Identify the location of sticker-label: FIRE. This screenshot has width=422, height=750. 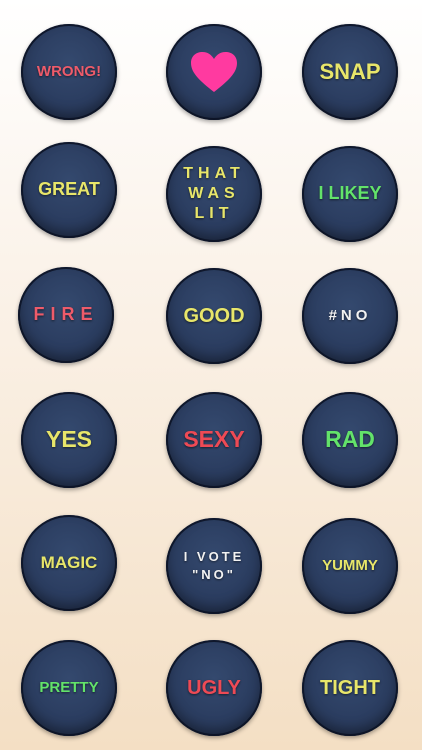
(66, 314).